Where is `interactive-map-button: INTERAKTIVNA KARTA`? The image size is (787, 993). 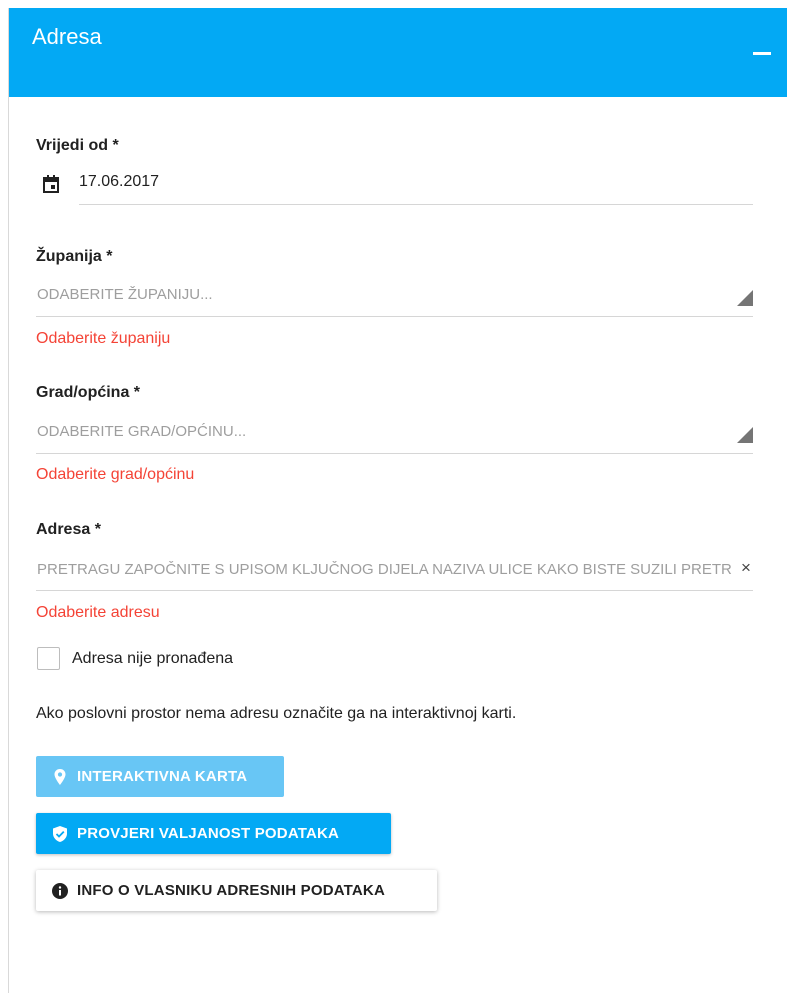 interactive-map-button: INTERAKTIVNA KARTA is located at coordinates (160, 776).